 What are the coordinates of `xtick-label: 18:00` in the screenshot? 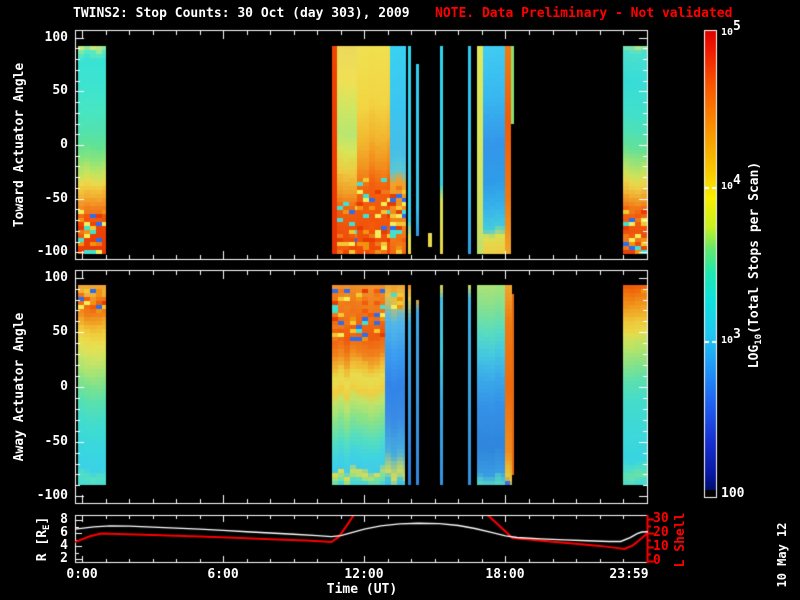 It's located at (505, 574).